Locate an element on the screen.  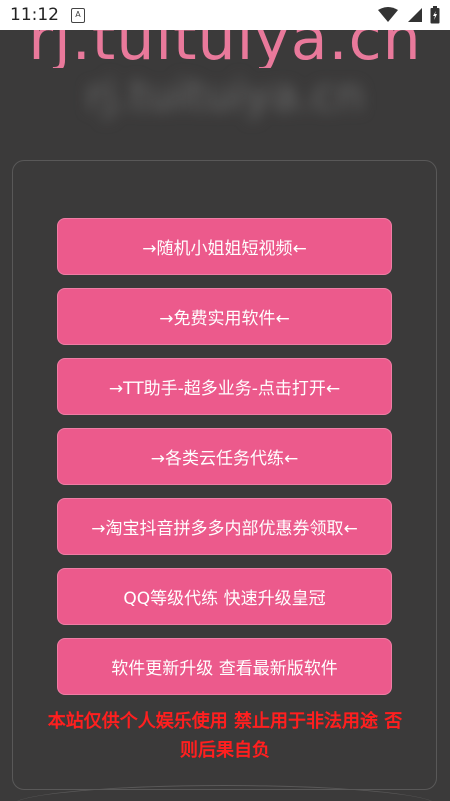
site-domain-banner: rj.tuituiya.cn is located at coordinates (225, 49).